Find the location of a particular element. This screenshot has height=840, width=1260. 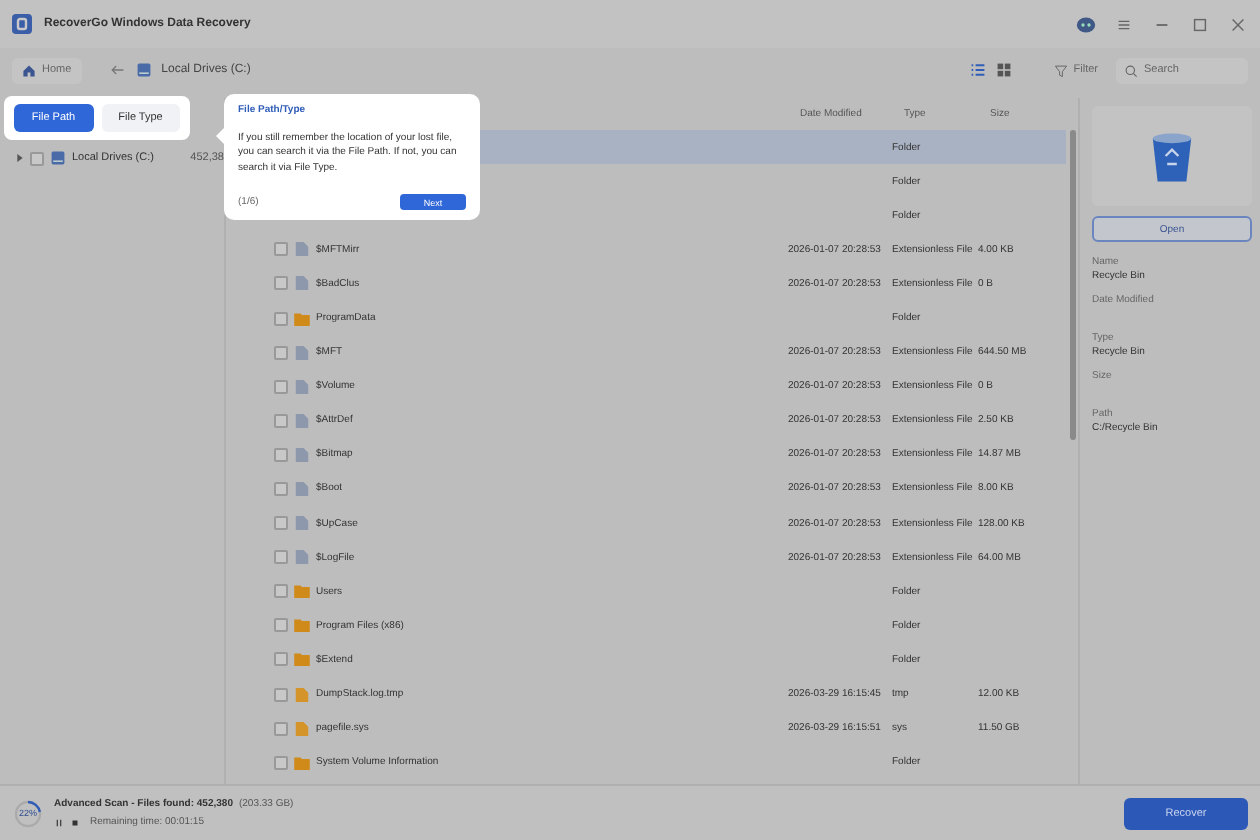

pause-icon is located at coordinates (59, 822).